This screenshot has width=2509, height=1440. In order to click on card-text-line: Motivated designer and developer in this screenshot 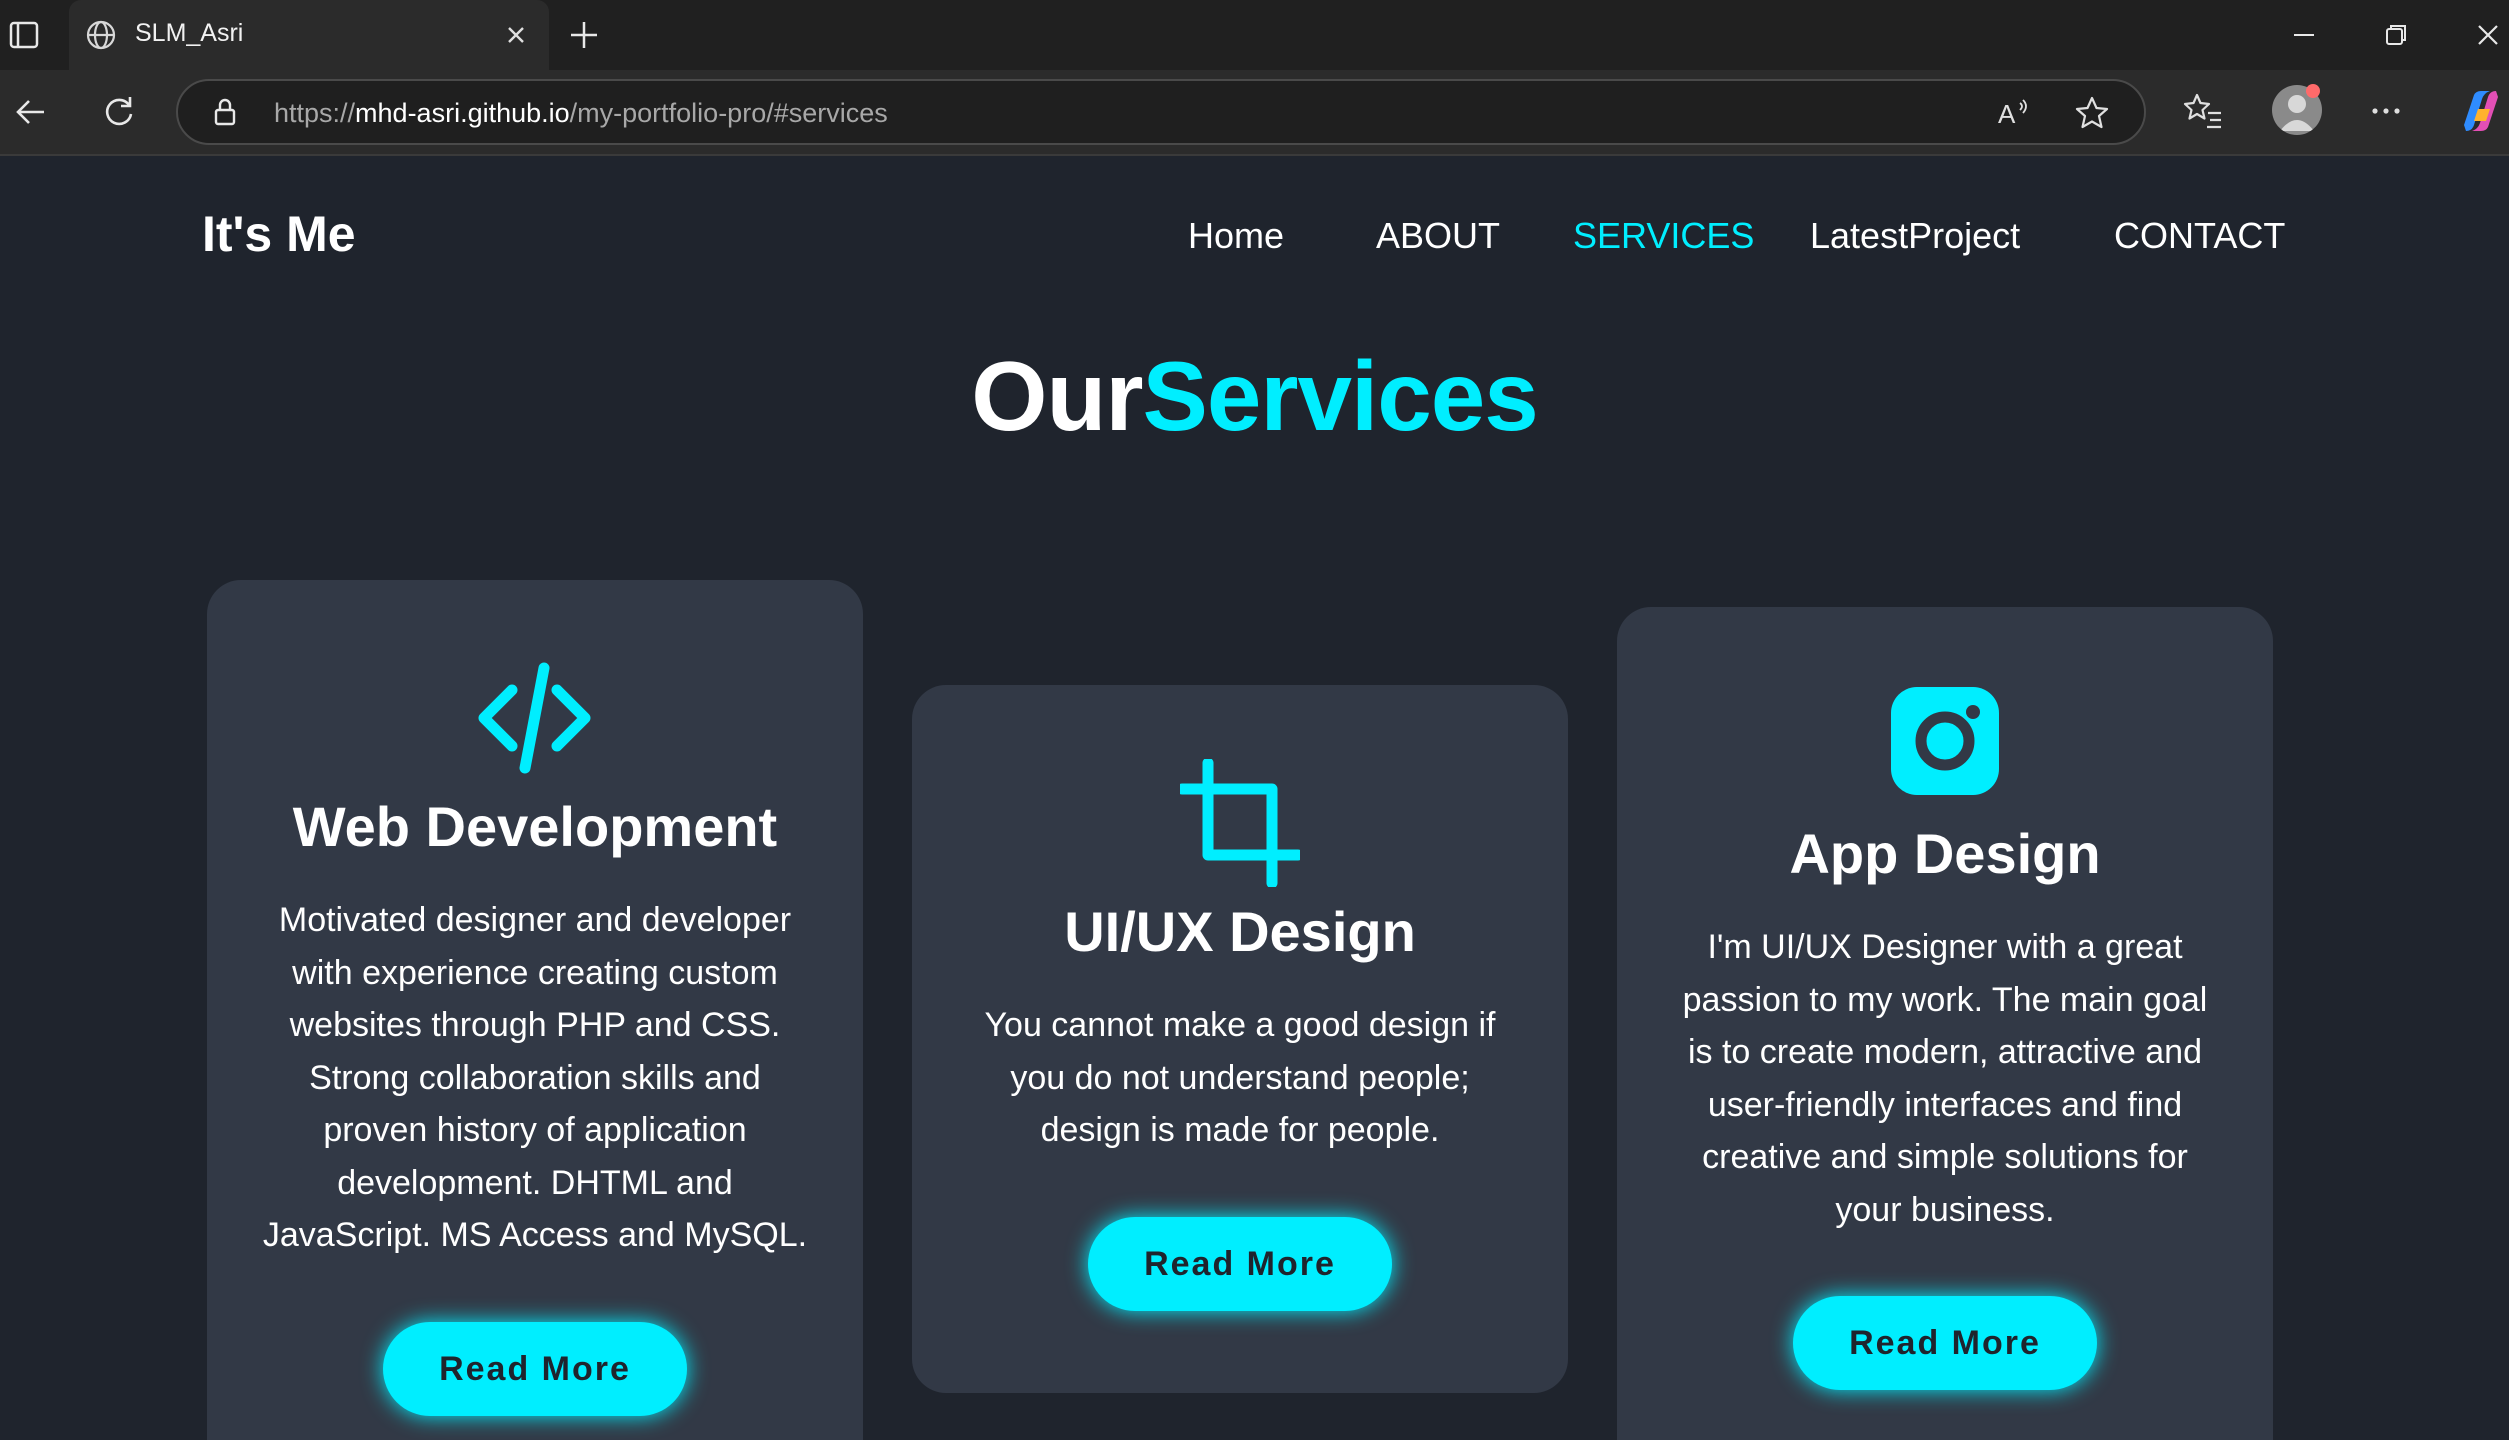, I will do `click(535, 920)`.